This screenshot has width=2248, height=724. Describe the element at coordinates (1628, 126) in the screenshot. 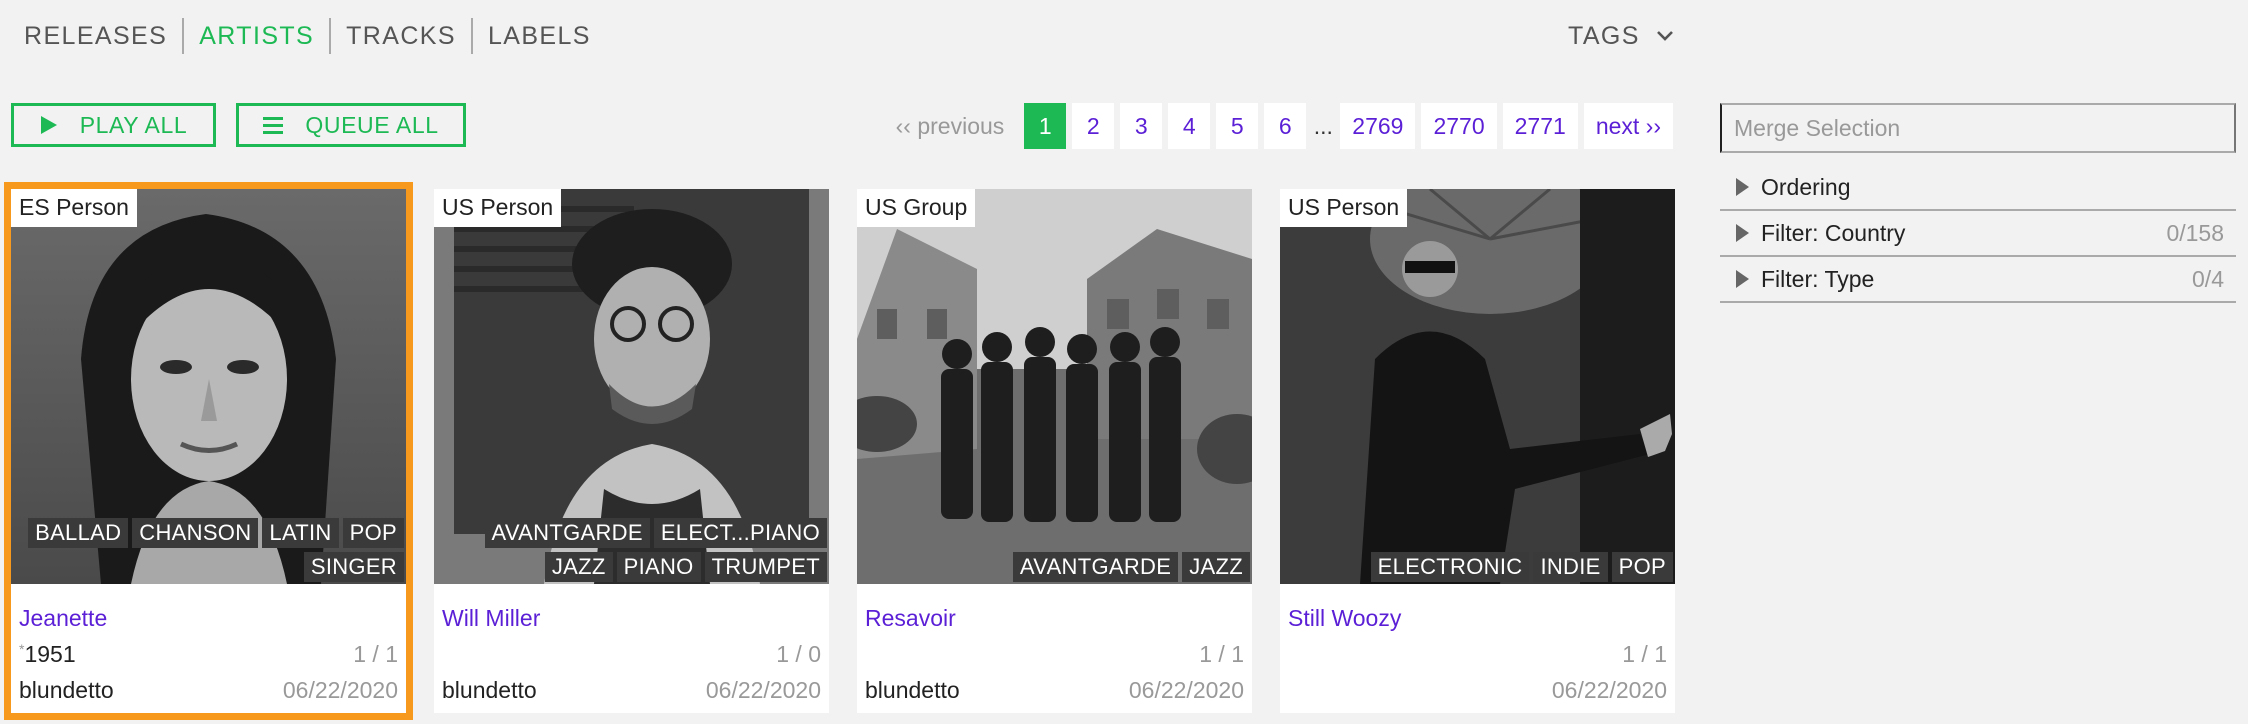

I see `next-page-button: next ››` at that location.